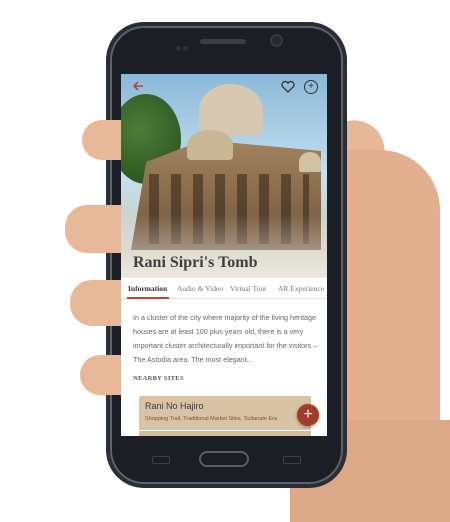 This screenshot has width=450, height=522. I want to click on earpiece-speaker, so click(223, 41).